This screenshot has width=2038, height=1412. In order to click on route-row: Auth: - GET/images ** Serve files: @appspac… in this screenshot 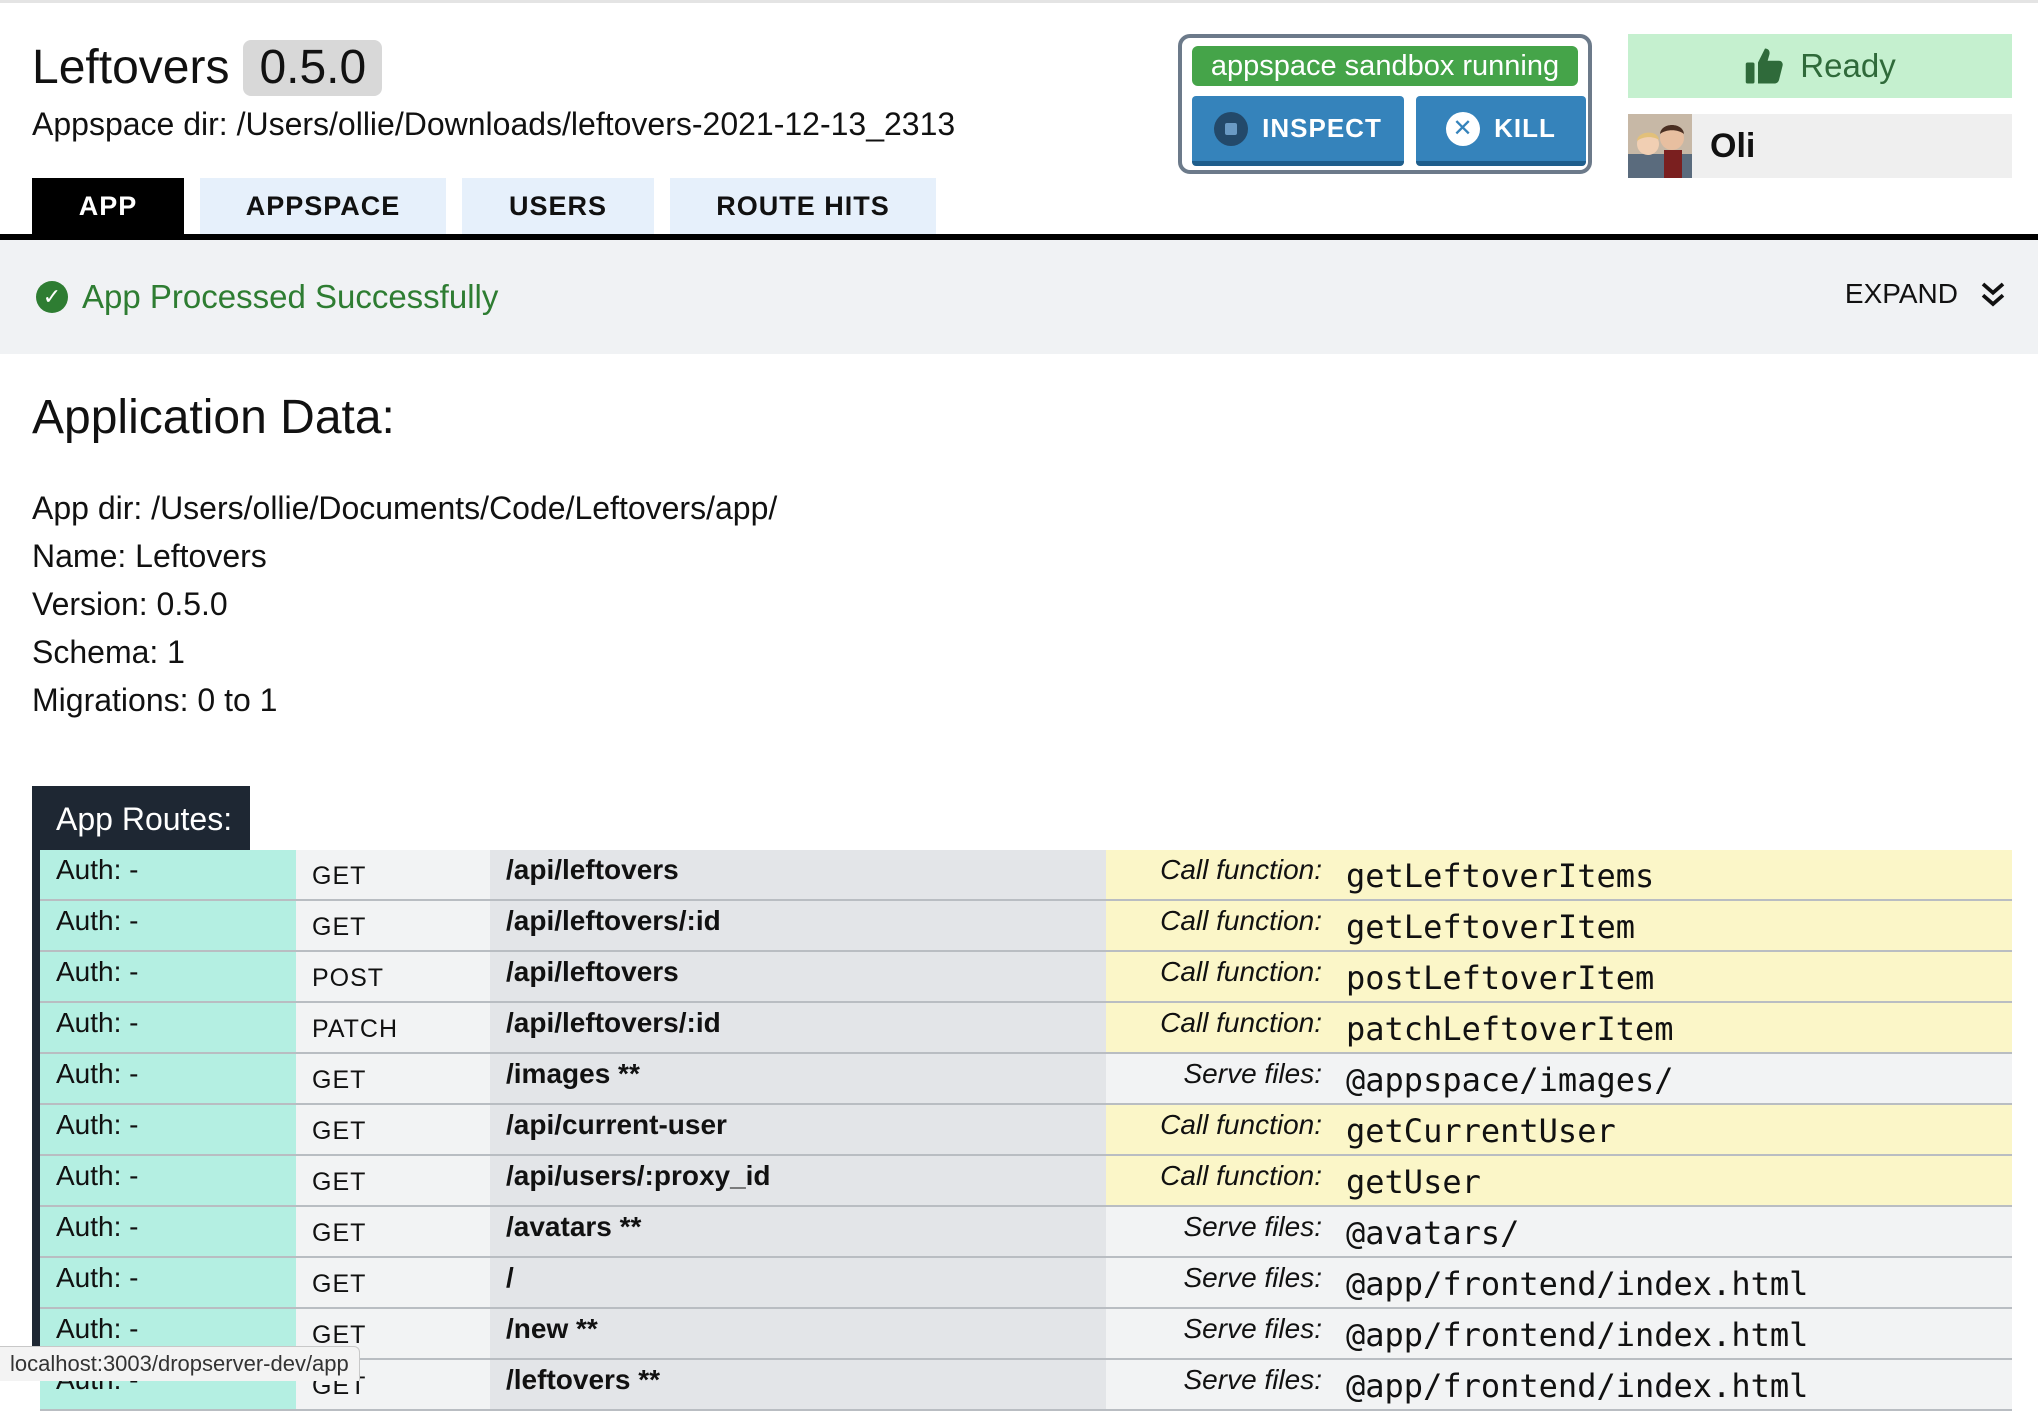, I will do `click(1026, 1079)`.